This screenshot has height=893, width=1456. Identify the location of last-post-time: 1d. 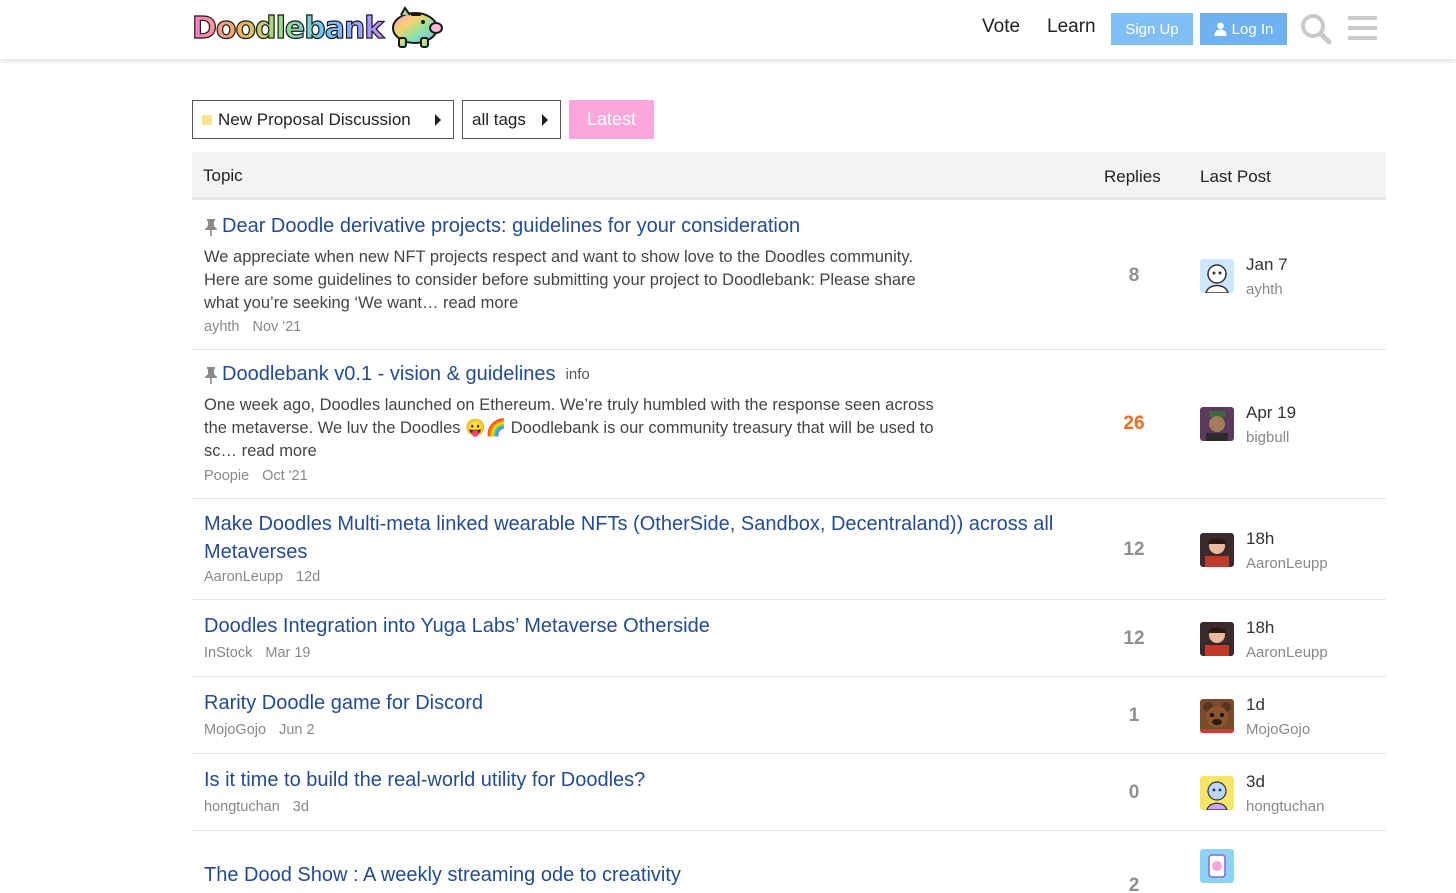
(1255, 705).